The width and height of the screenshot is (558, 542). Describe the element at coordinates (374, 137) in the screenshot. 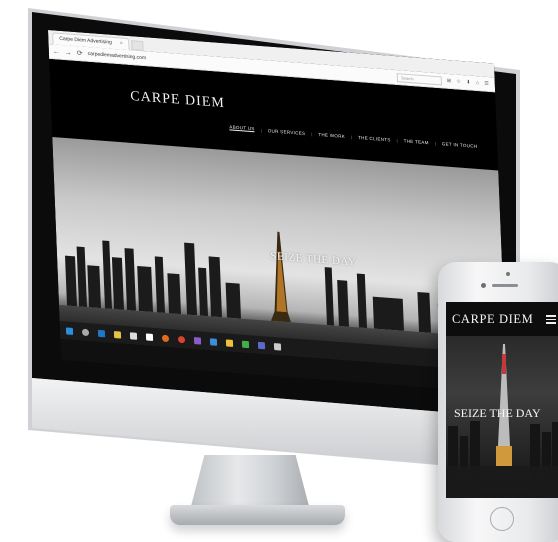

I see `nav-the-clients: THE CLIENTS` at that location.